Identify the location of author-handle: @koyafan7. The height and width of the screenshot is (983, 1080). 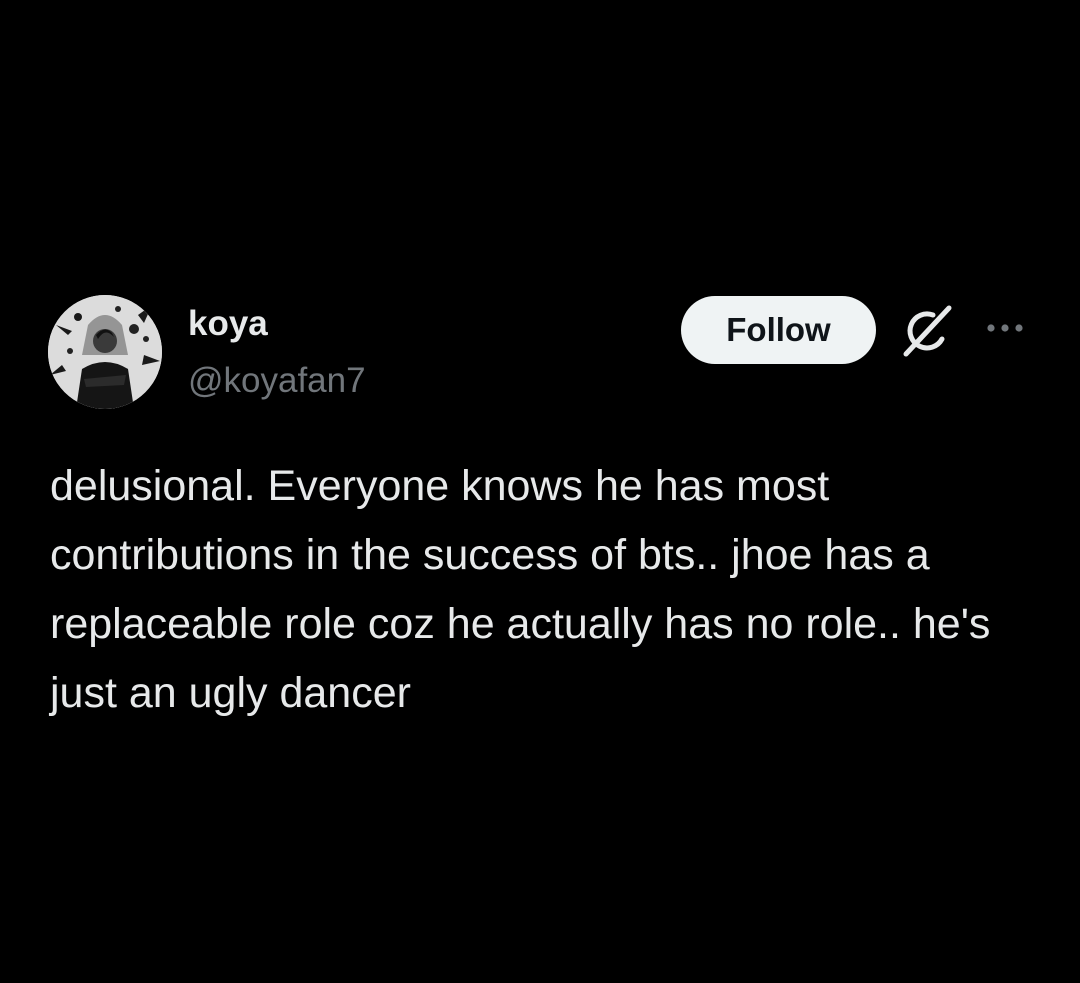
(277, 381).